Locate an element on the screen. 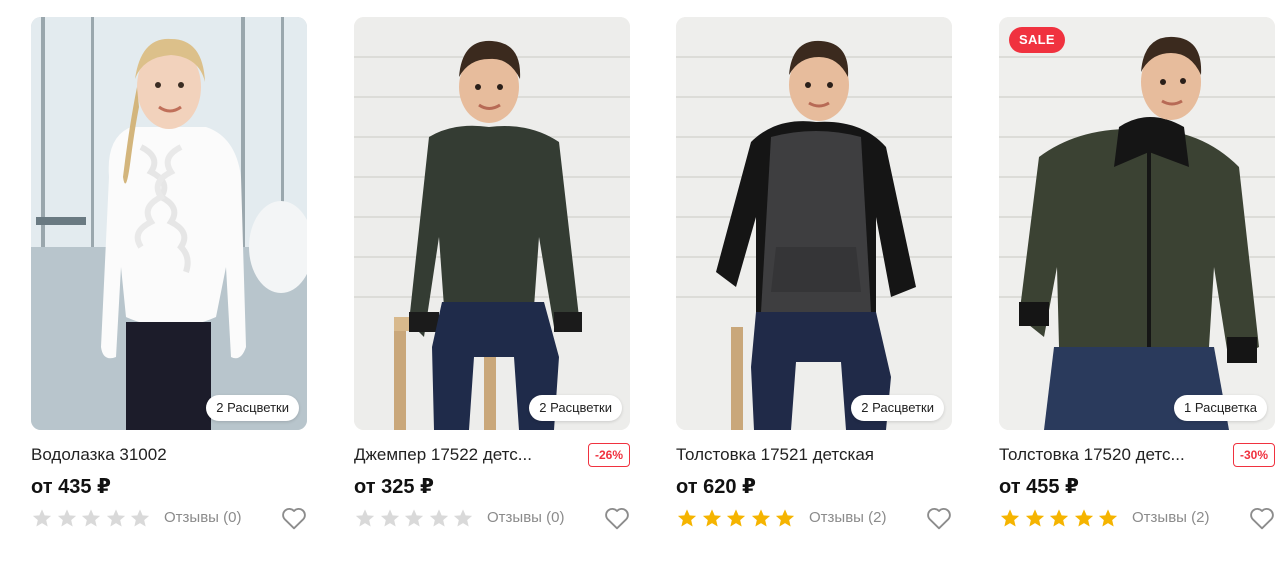 Image resolution: width=1280 pixels, height=561 pixels. product-title-row: Толстовка 17521 детская is located at coordinates (814, 455).